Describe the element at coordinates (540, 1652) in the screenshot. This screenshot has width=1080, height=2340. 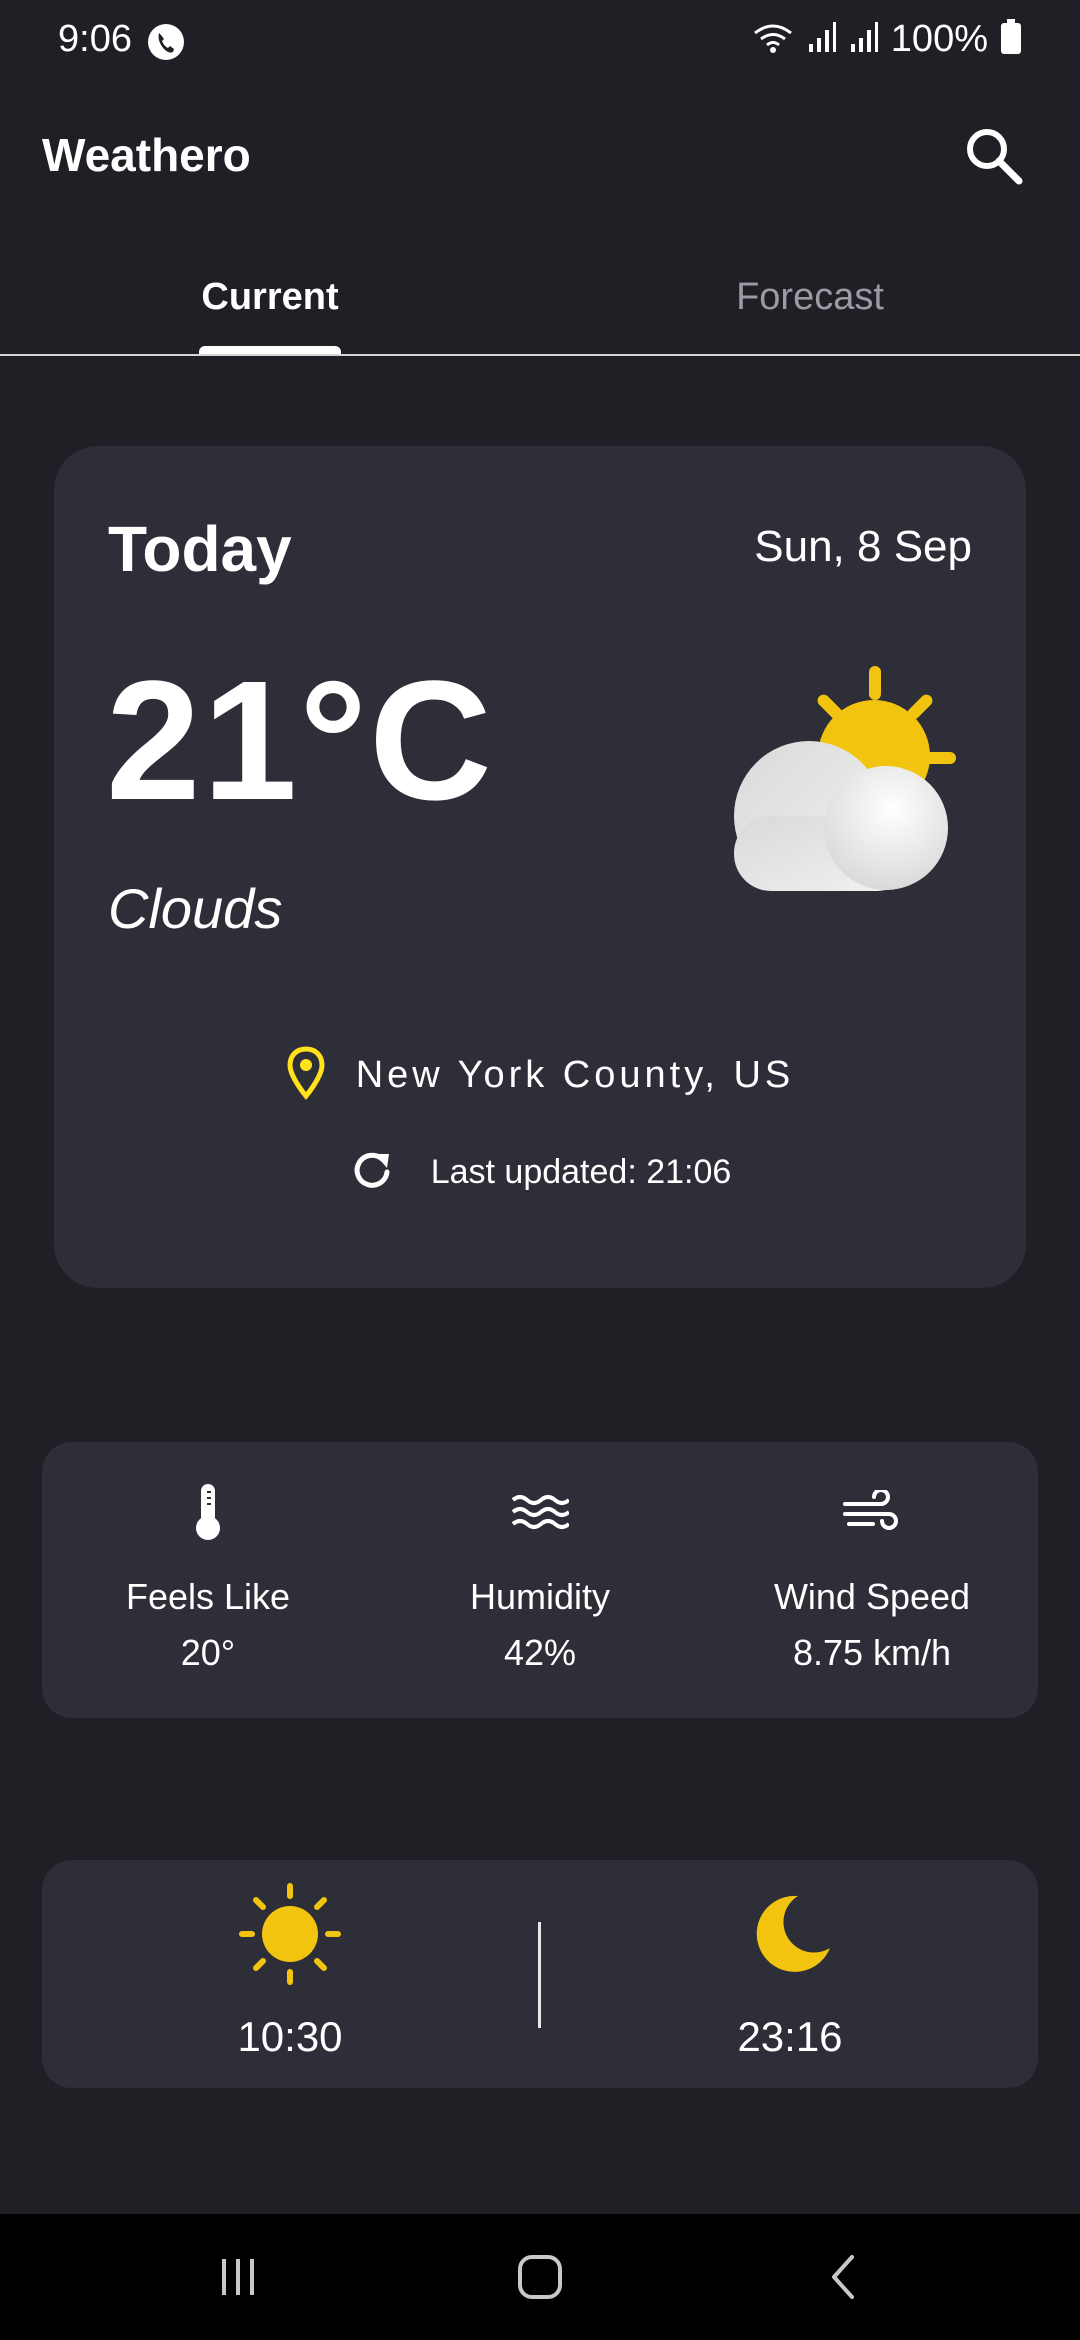
I see `stat-value: 42%` at that location.